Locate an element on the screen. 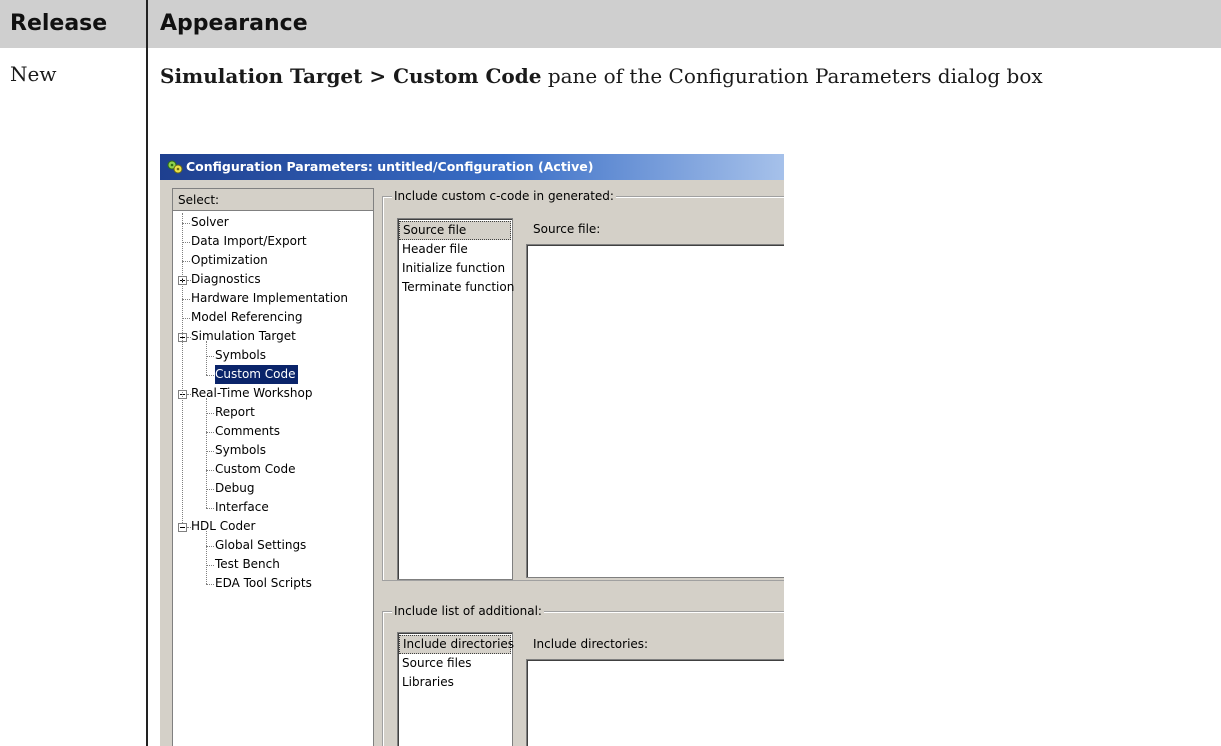  list-item: Libraries is located at coordinates (428, 682).